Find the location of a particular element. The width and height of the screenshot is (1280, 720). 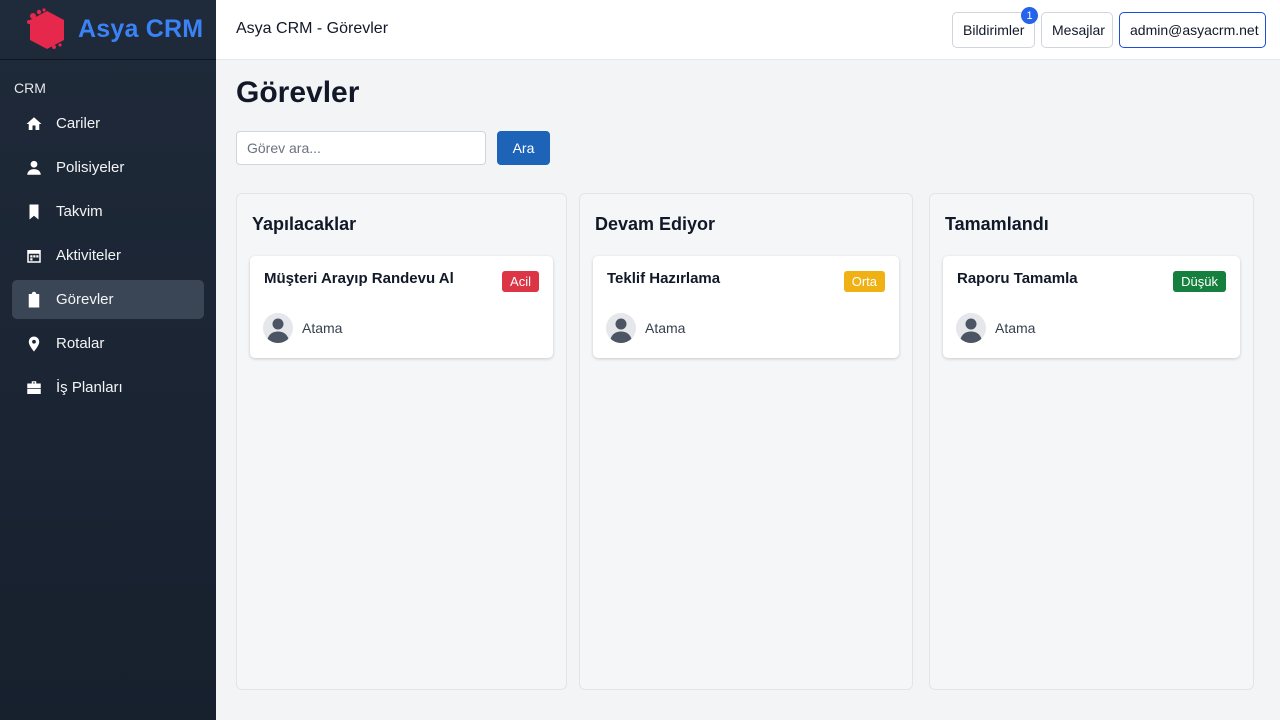

brand-name: Asya CRM is located at coordinates (141, 29).